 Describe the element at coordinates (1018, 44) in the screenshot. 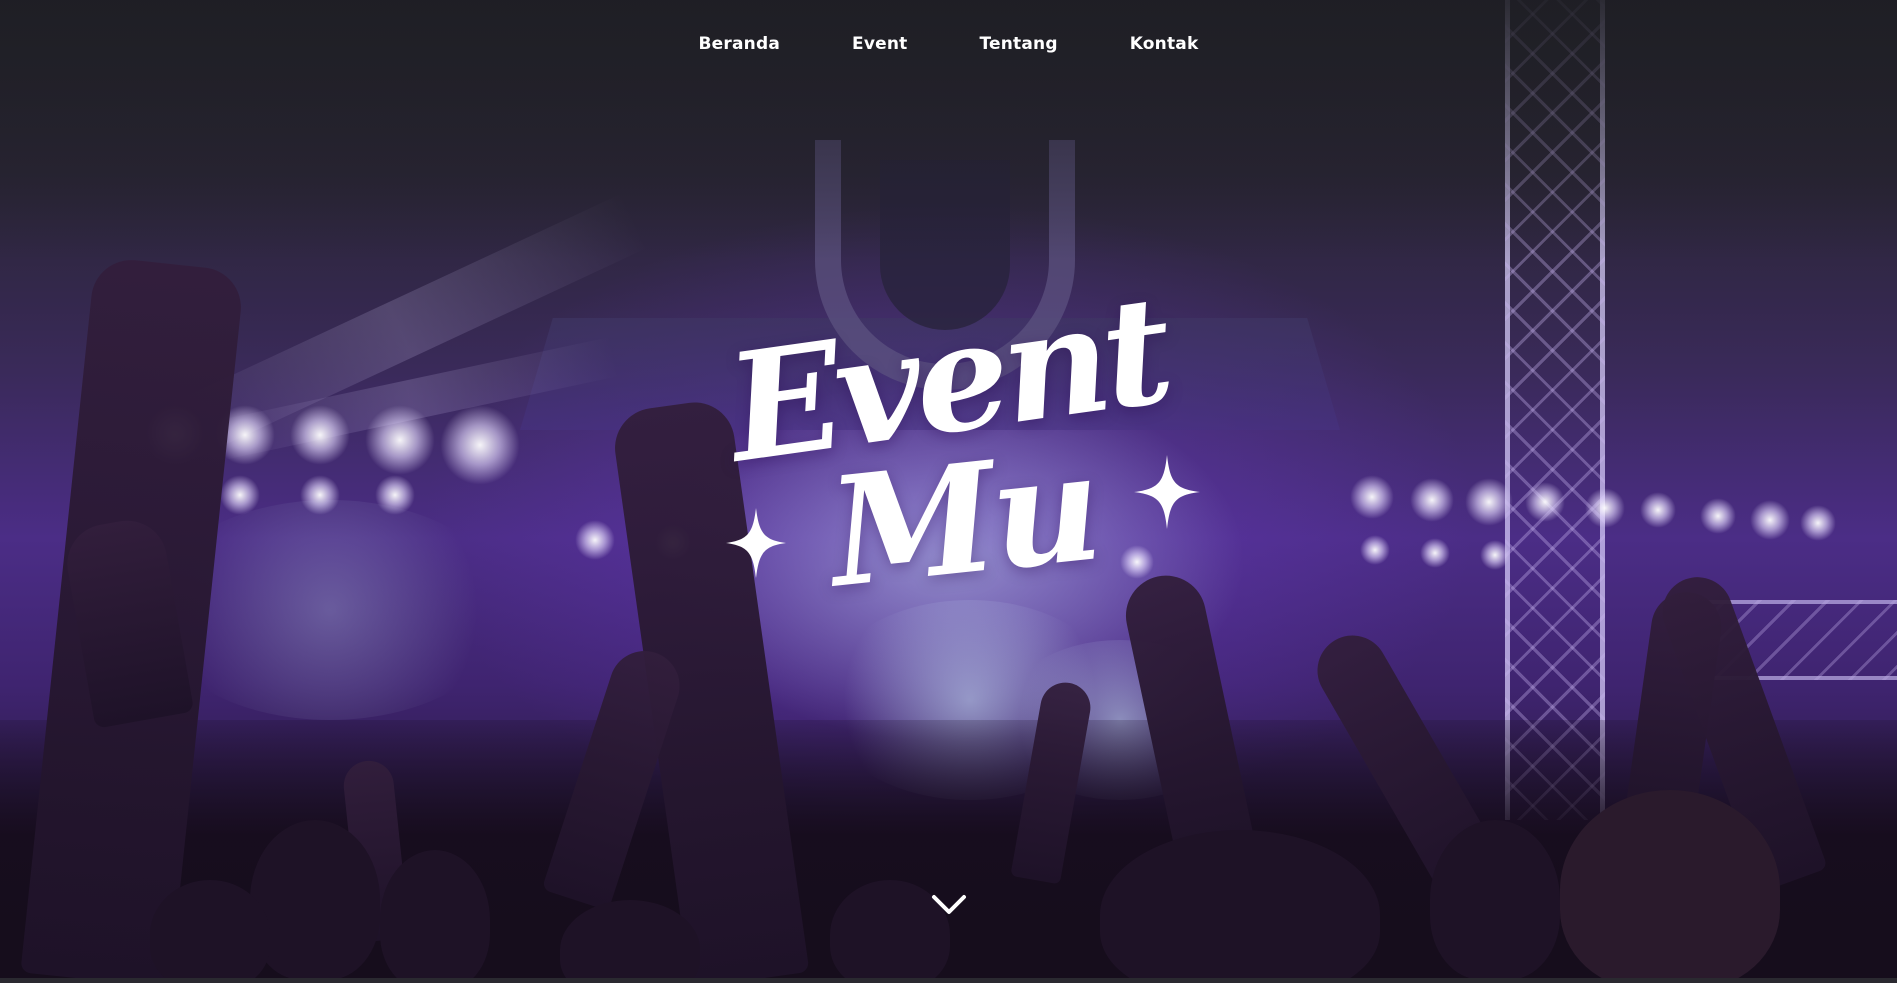

I see `nav-item-tentang: Tentang` at that location.